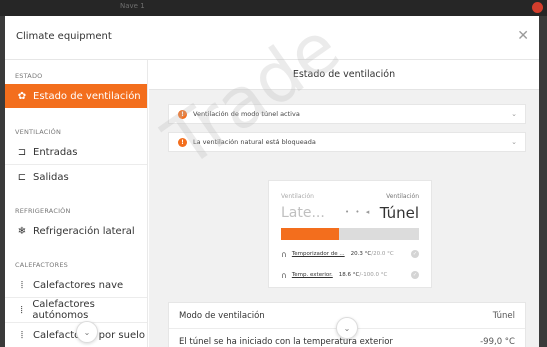 This screenshot has height=347, width=547. I want to click on sensor-value: 20.3 °C, so click(361, 254).